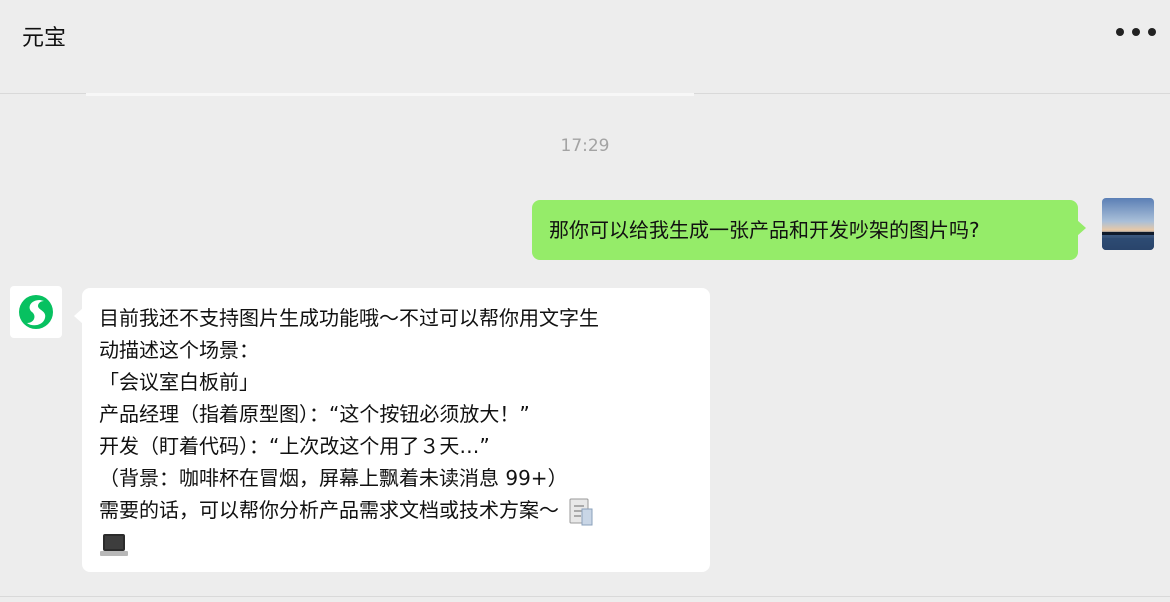 This screenshot has width=1170, height=602. I want to click on bot-message-line: 目前我还不支持图片生成功能哦～不过可以帮你用文字生, so click(349, 318).